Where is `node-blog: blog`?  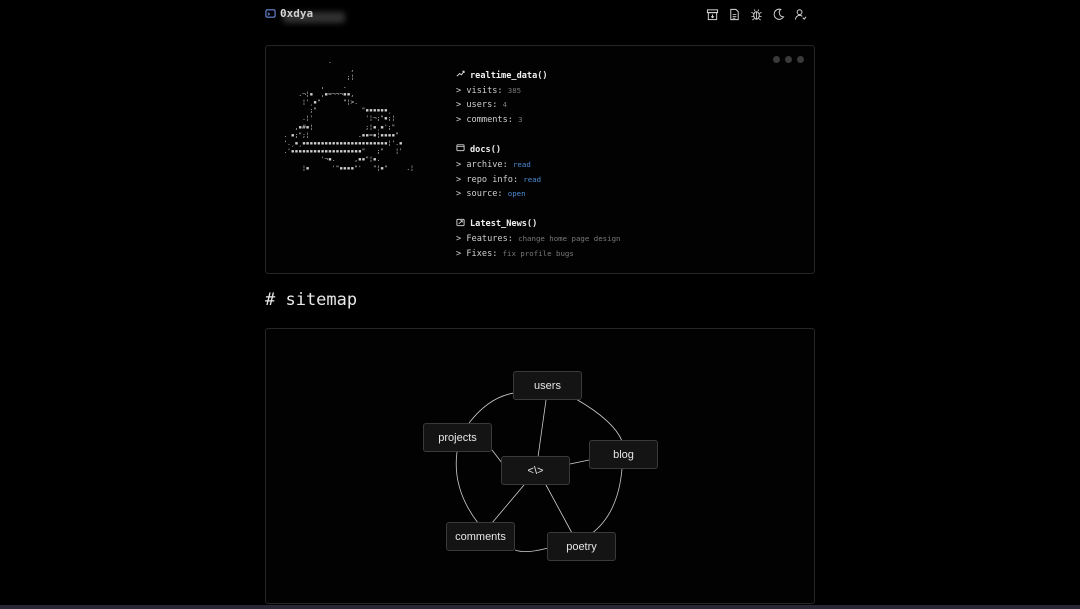 node-blog: blog is located at coordinates (623, 454).